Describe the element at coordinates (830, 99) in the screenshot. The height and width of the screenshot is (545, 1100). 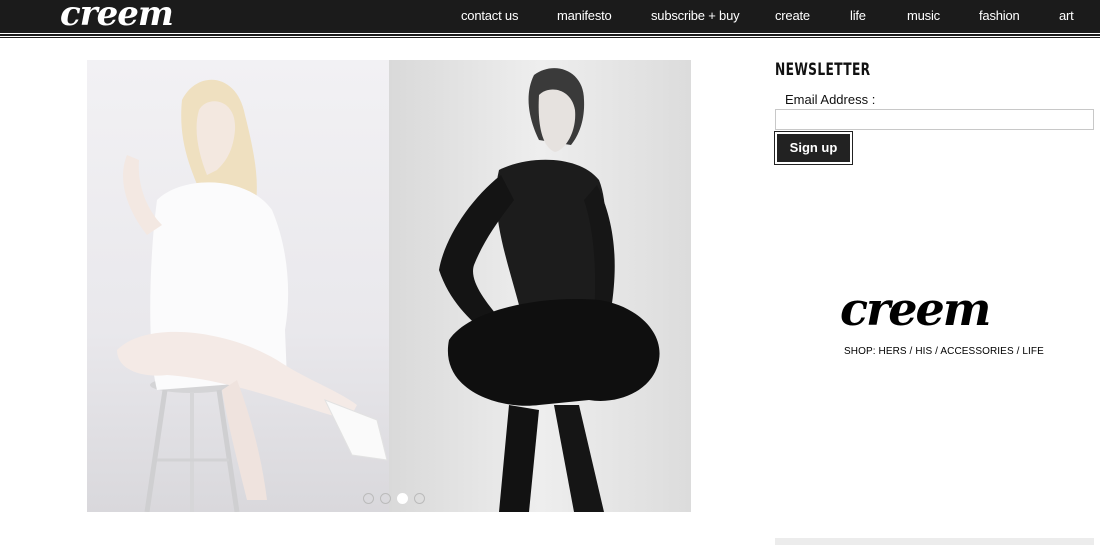
I see `email-label: Email Address :` at that location.